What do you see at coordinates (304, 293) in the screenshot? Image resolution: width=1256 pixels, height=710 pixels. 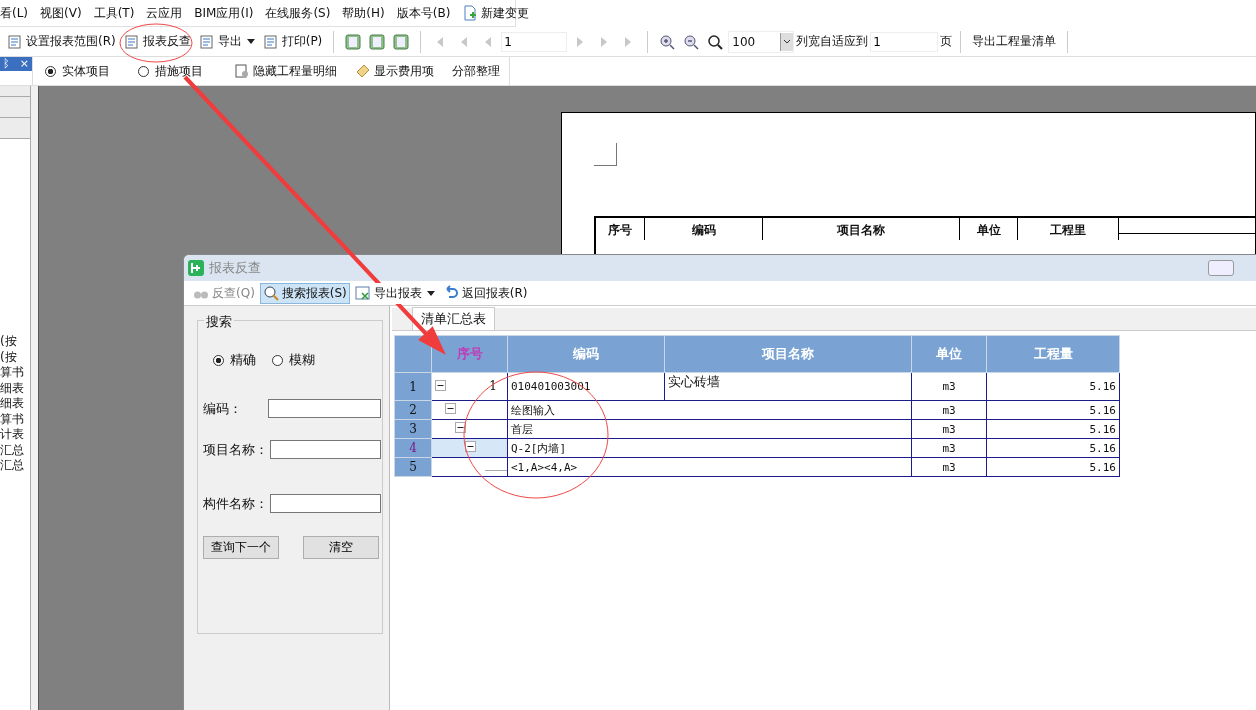 I see `toolbar-button: 搜索报表(S)` at bounding box center [304, 293].